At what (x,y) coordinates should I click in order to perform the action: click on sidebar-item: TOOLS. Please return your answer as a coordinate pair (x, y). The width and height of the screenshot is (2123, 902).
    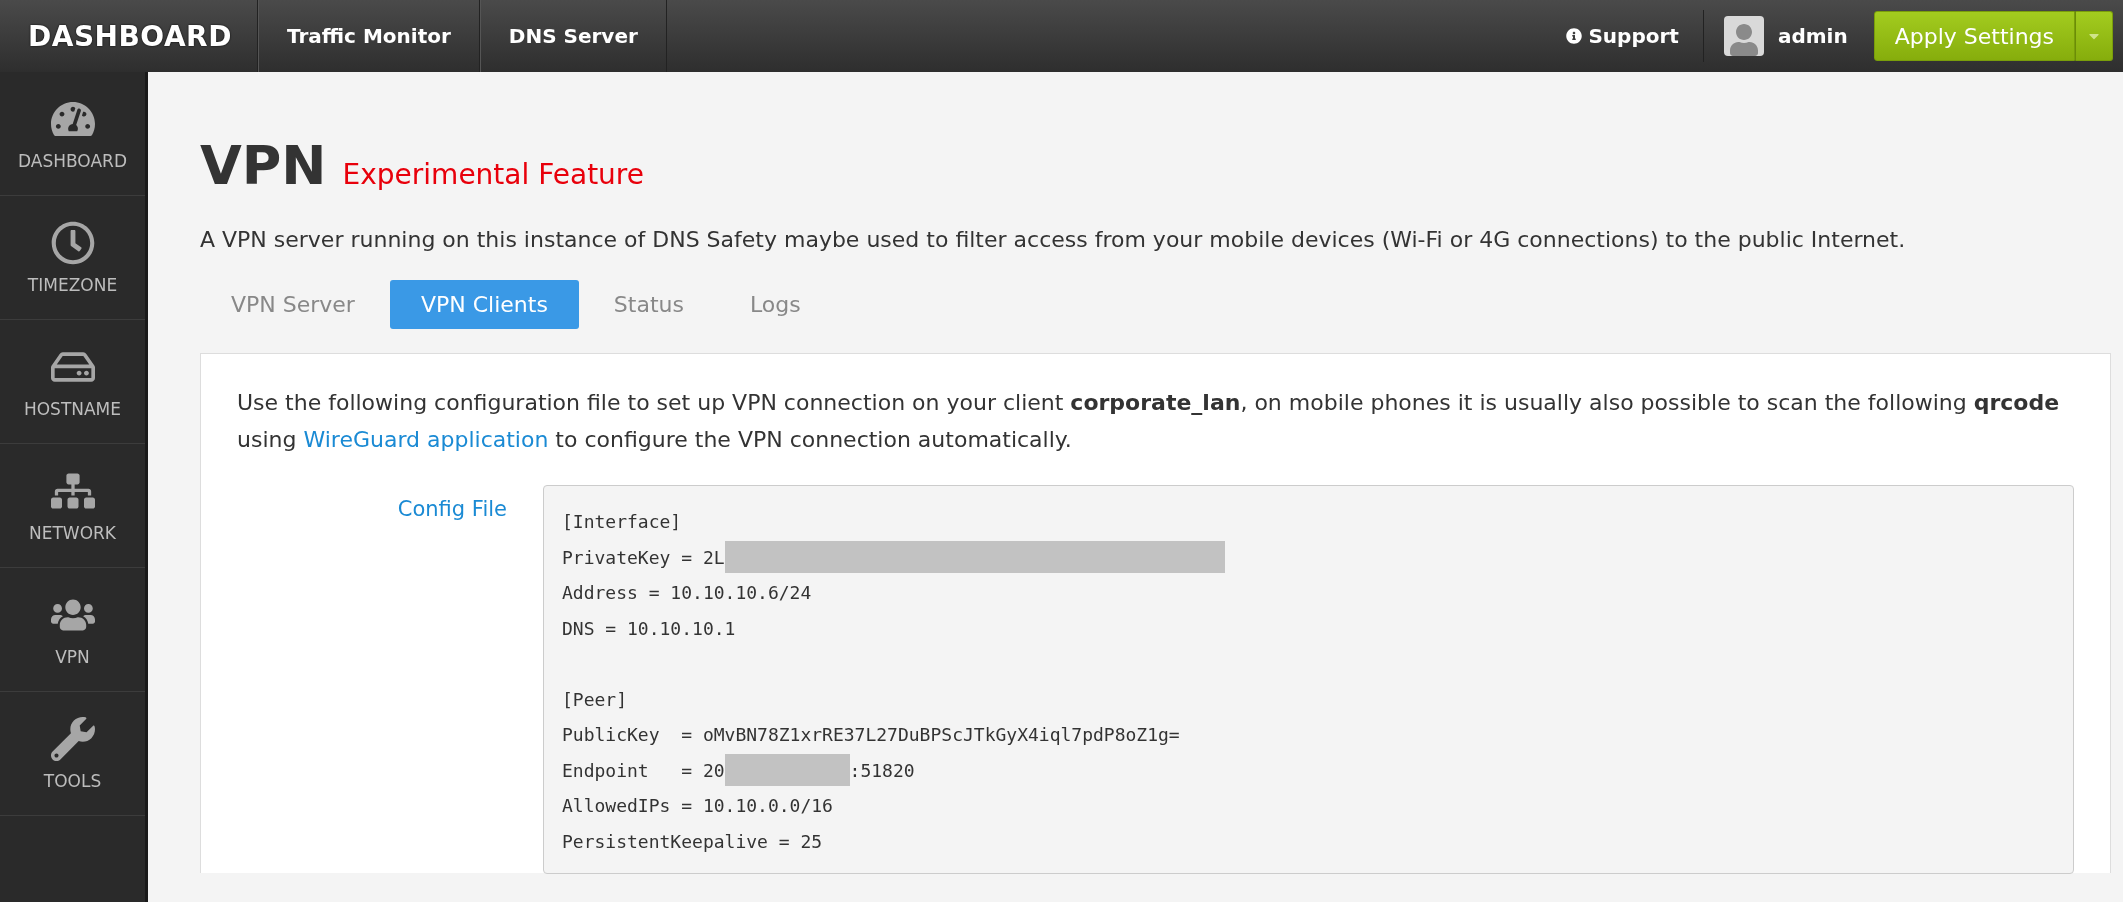
    Looking at the image, I should click on (72, 754).